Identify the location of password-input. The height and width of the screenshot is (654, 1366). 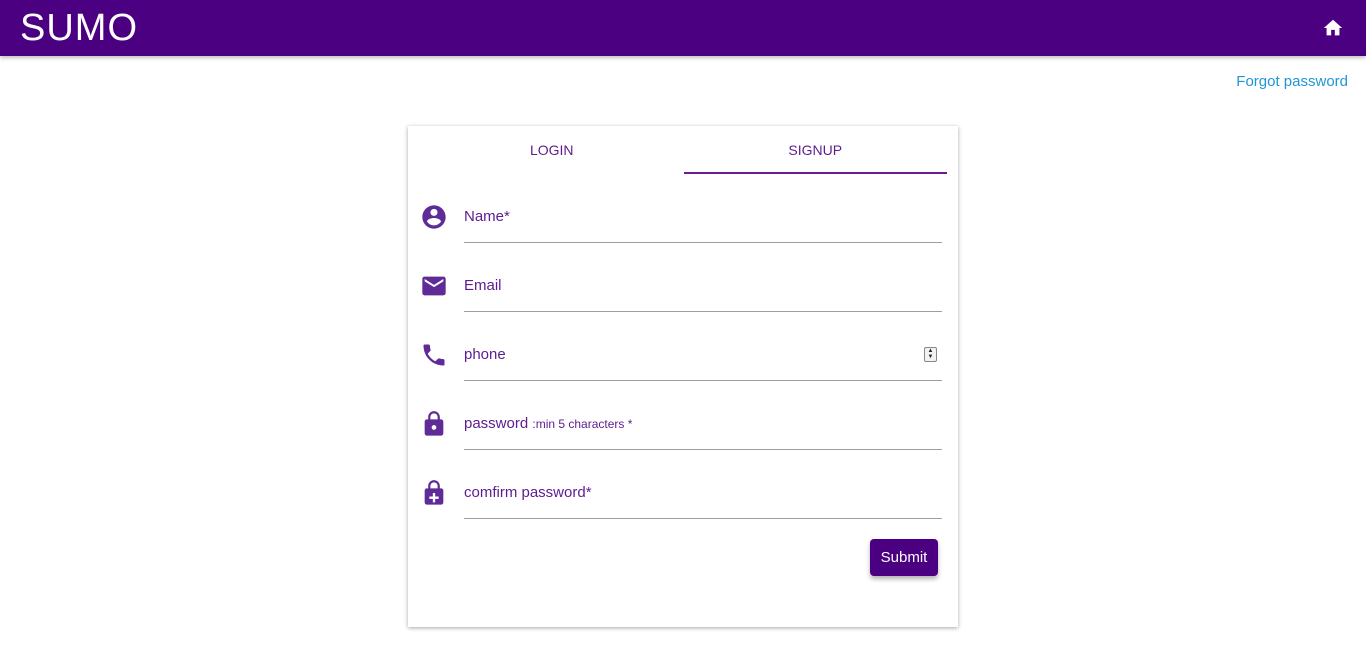
(703, 426).